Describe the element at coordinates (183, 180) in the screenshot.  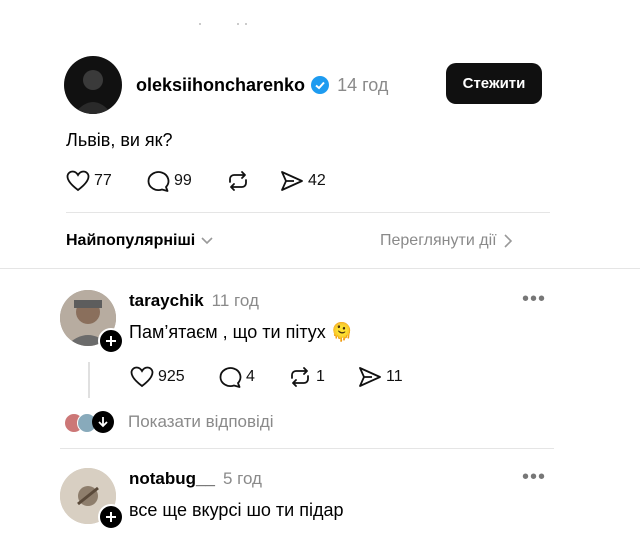
I see `post-comment-count: 99` at that location.